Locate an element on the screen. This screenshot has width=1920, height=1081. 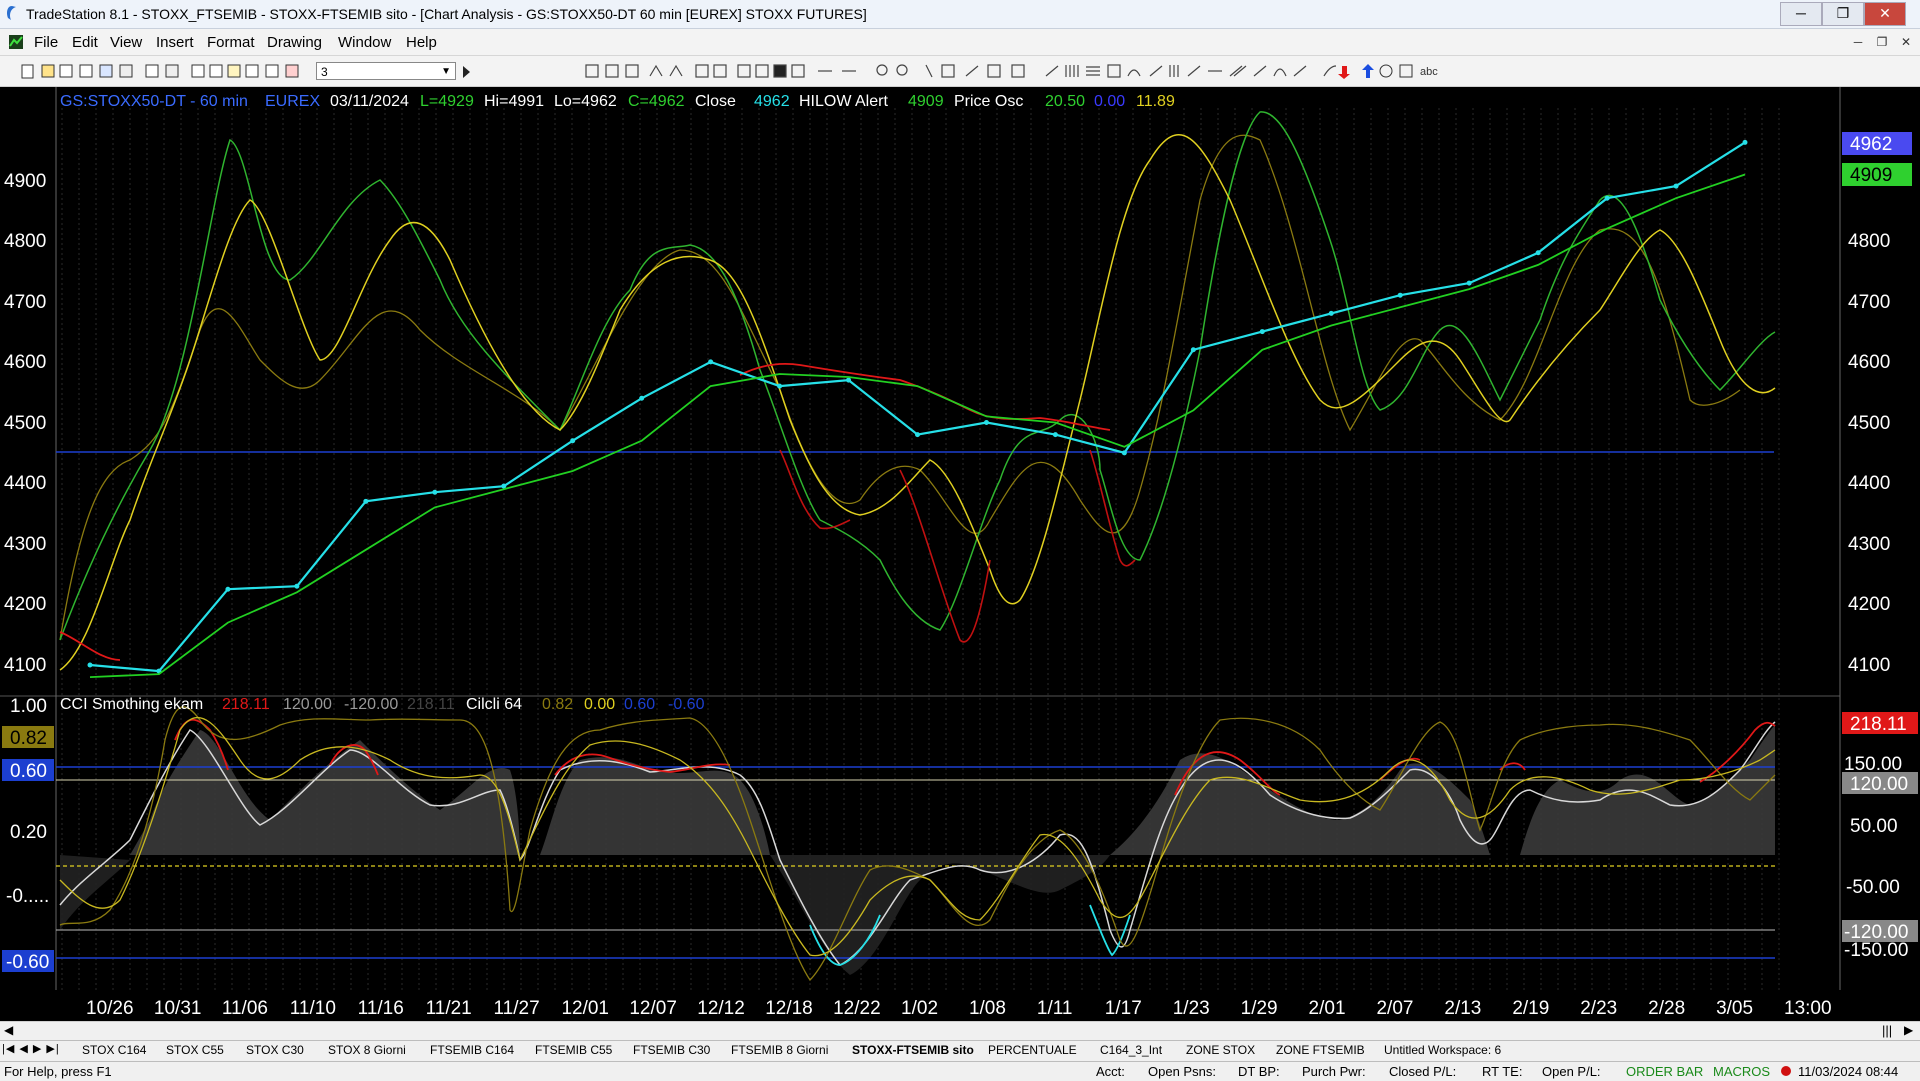
menu-view: View is located at coordinates (126, 42).